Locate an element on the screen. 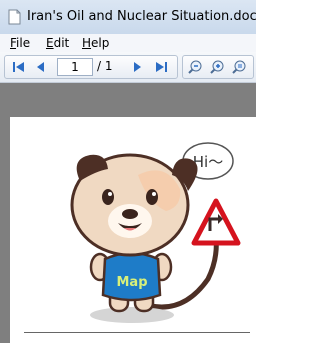 This screenshot has width=320, height=343. next-page-icon is located at coordinates (137, 67).